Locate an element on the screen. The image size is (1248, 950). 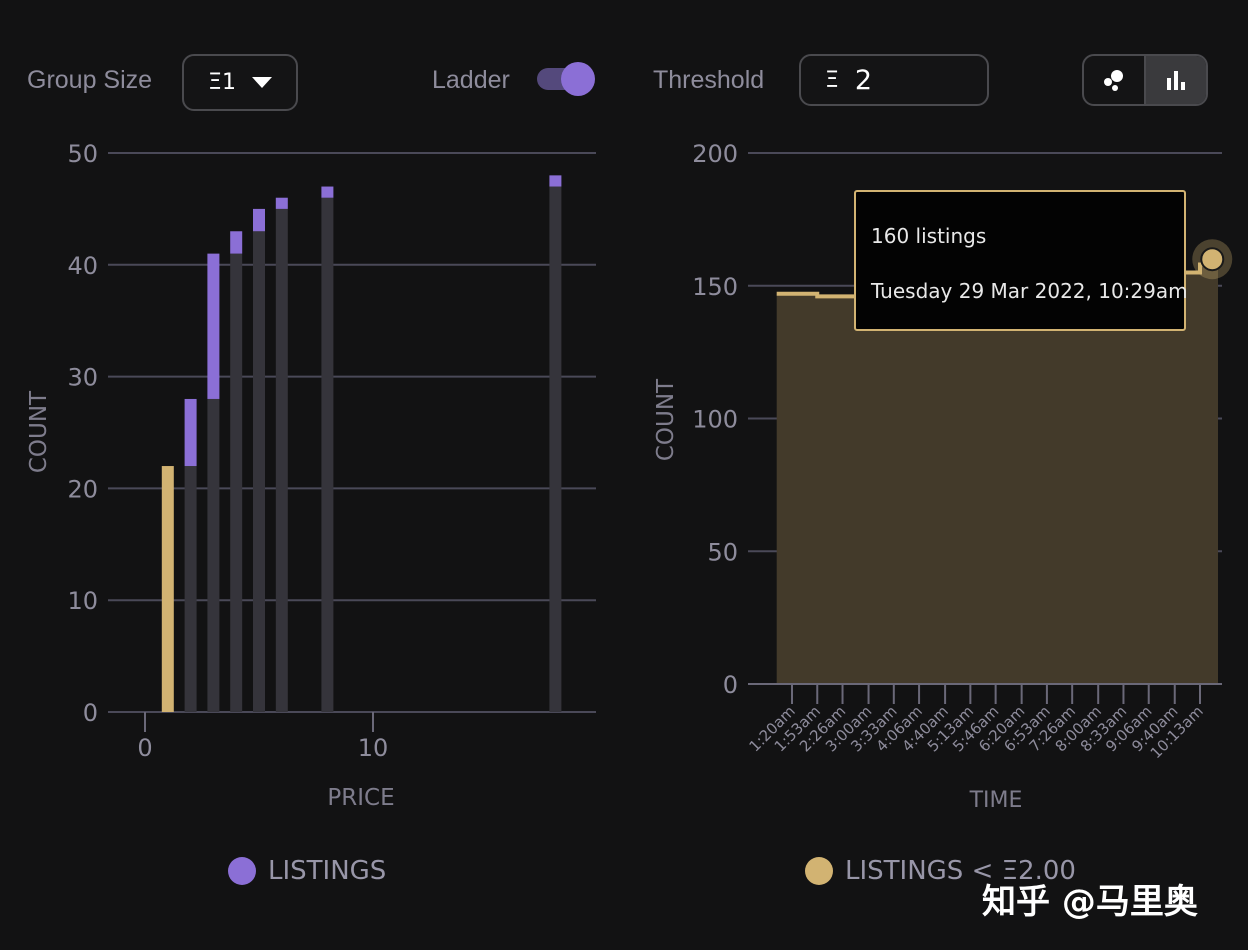
tooltip-date: Tuesday 29 Mar 2022, 10:29am is located at coordinates (1029, 291).